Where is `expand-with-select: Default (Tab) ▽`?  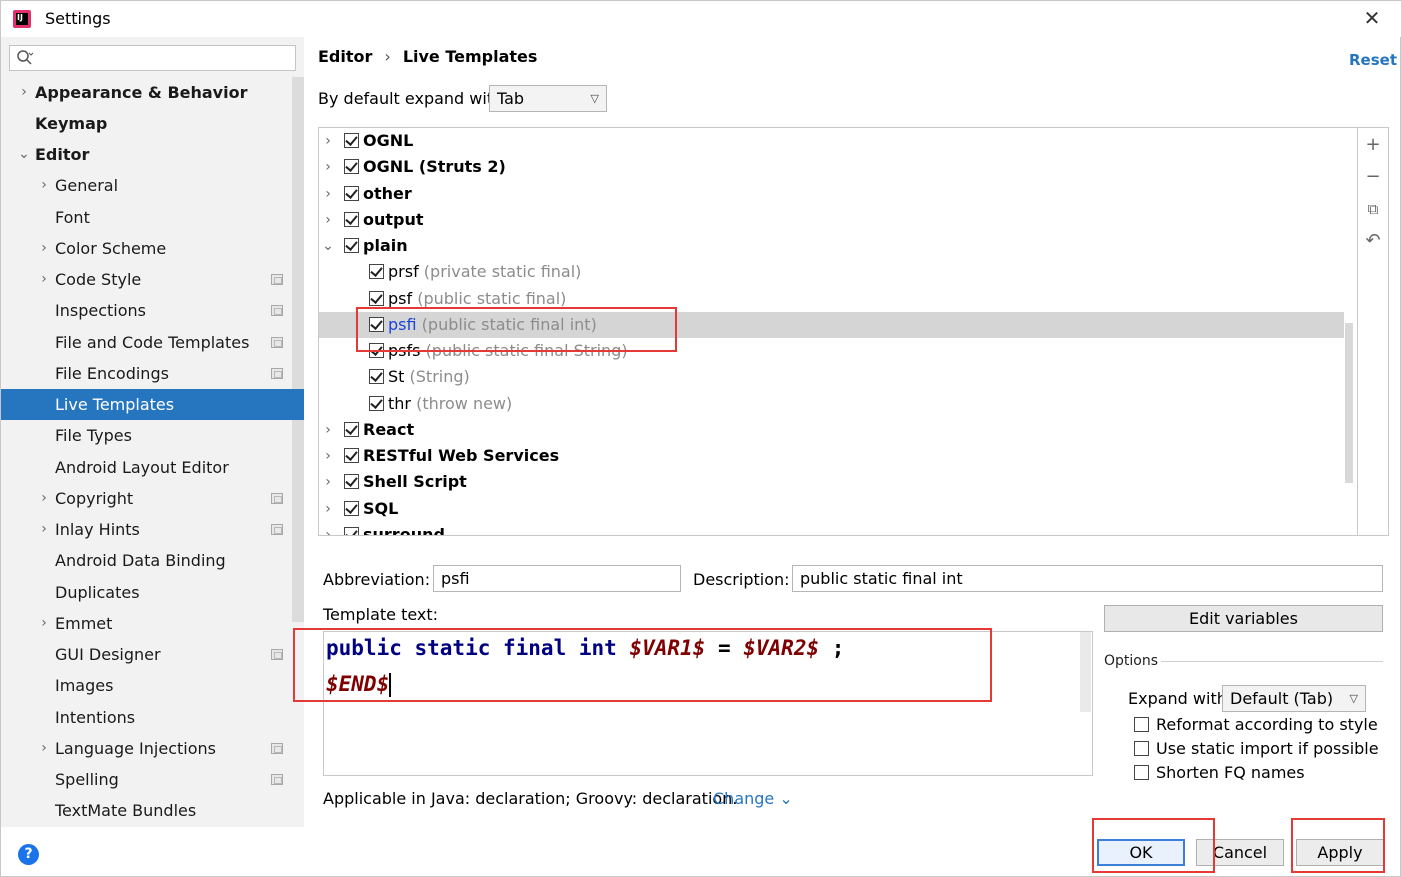 expand-with-select: Default (Tab) ▽ is located at coordinates (1294, 698).